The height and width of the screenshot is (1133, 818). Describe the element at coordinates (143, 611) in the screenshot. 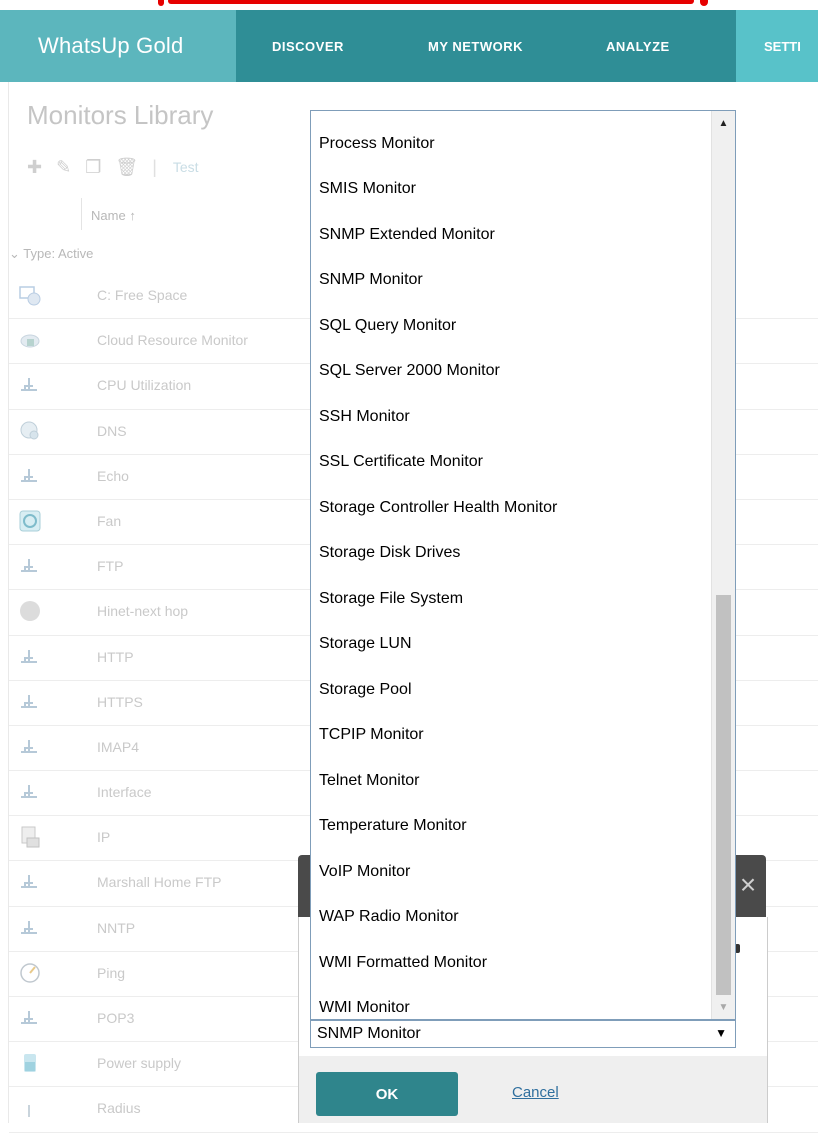

I see `row-label: Hinet-next hop` at that location.